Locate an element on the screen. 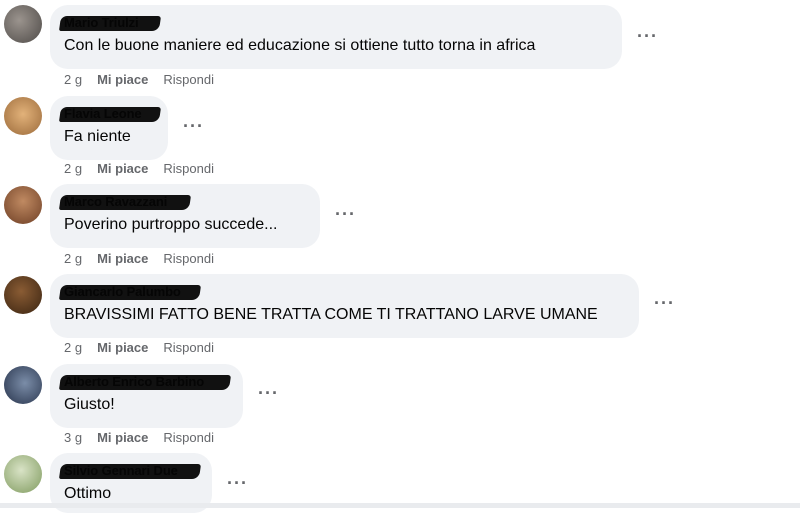 Image resolution: width=800 pixels, height=513 pixels. divider is located at coordinates (400, 505).